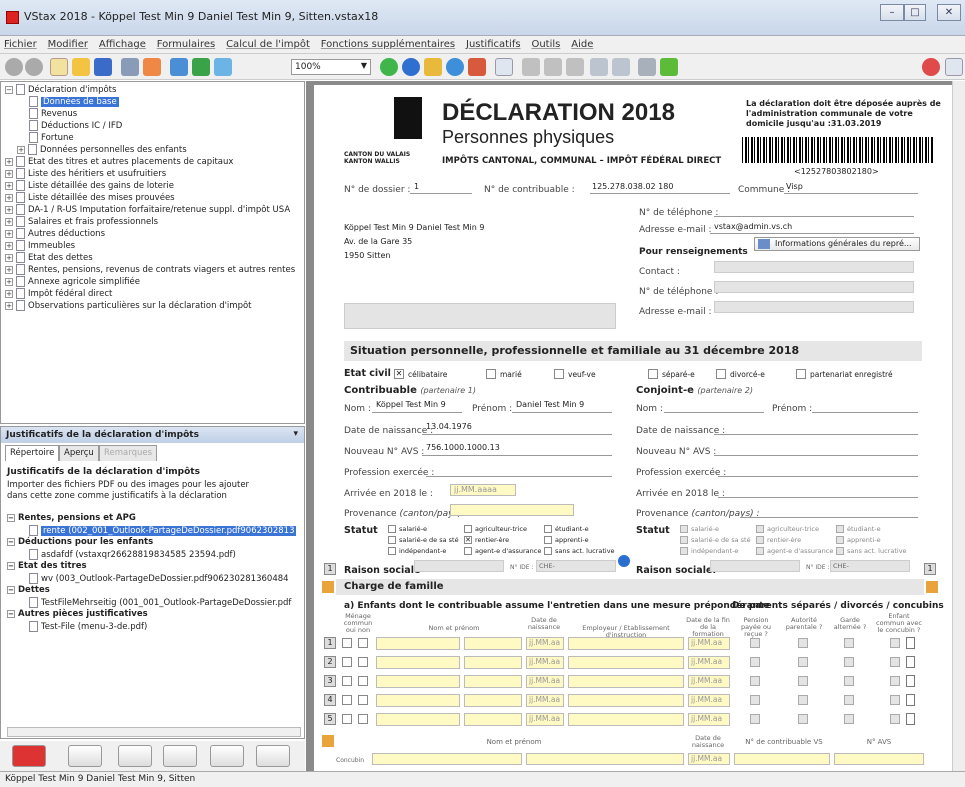 The image size is (965, 787). I want to click on add-row-icon, so click(328, 587).